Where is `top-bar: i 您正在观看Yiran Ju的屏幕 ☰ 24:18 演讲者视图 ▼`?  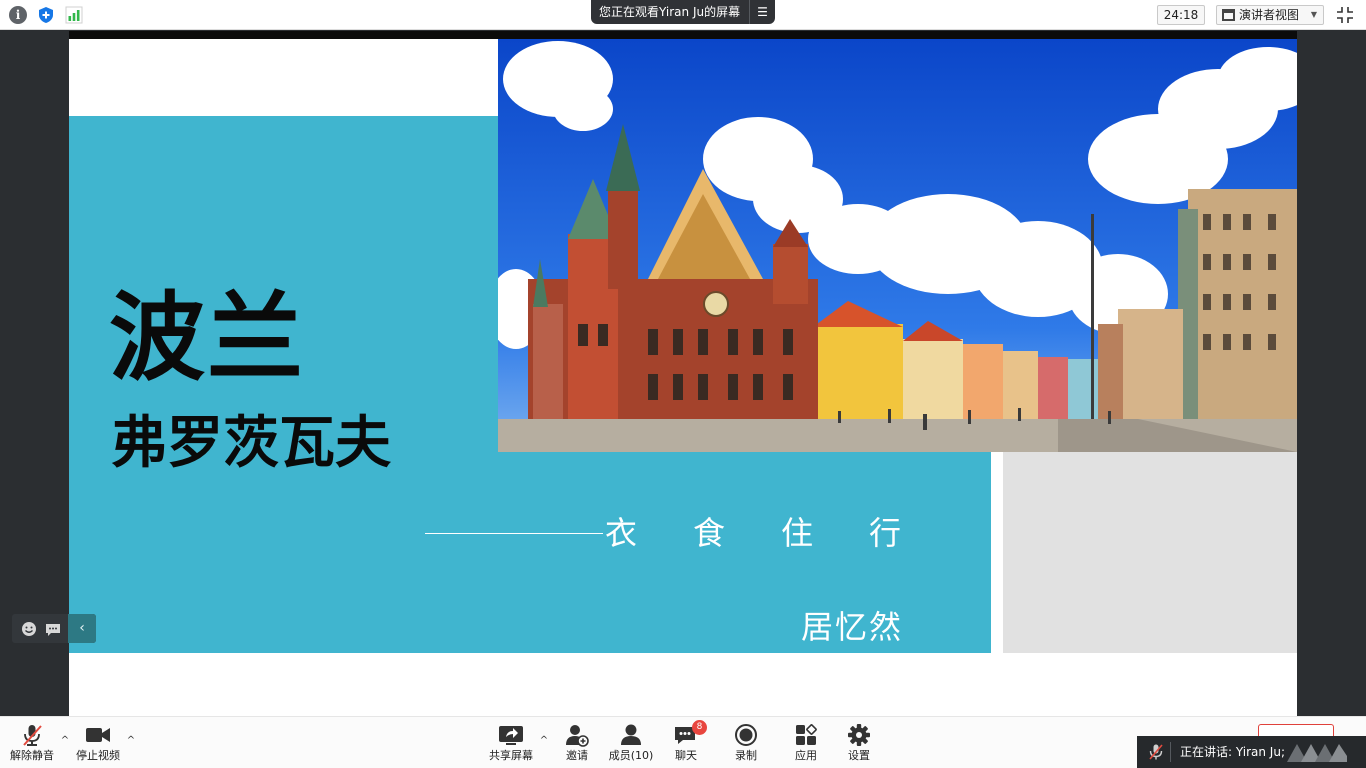 top-bar: i 您正在观看Yiran Ju的屏幕 ☰ 24:18 演讲者视图 ▼ is located at coordinates (683, 15).